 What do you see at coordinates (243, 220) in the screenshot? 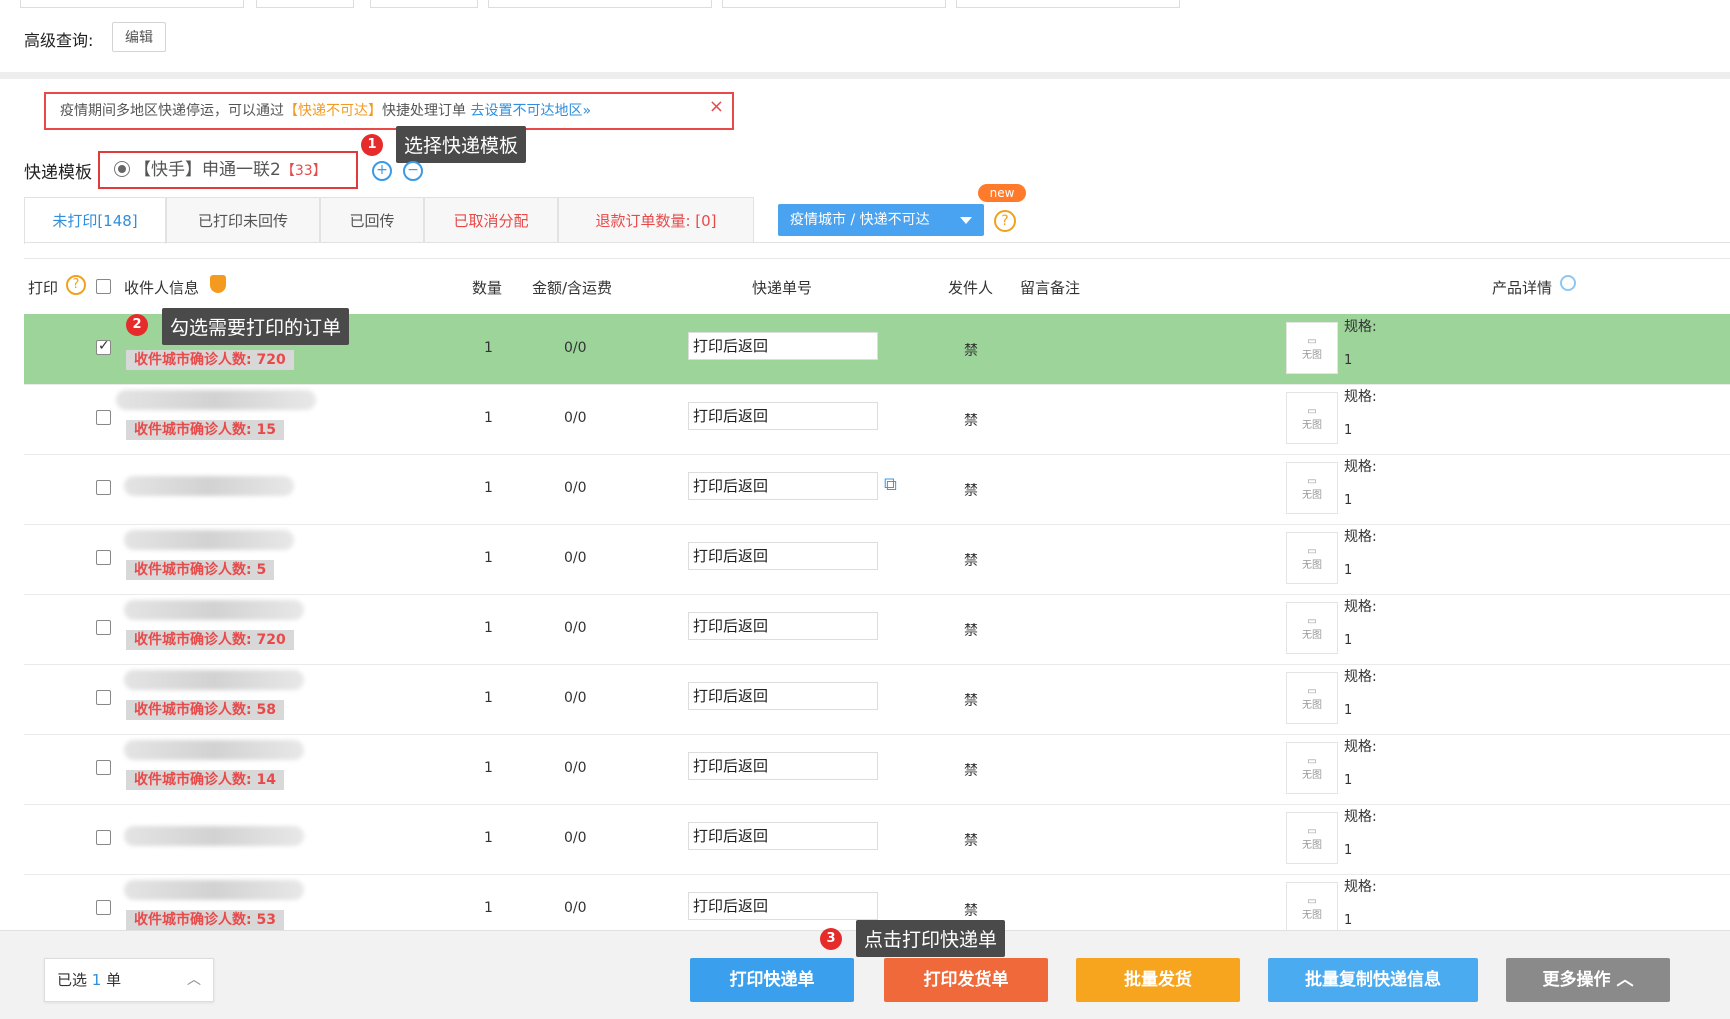
I see `tab-printed-not-returned: 已打印未回传` at bounding box center [243, 220].